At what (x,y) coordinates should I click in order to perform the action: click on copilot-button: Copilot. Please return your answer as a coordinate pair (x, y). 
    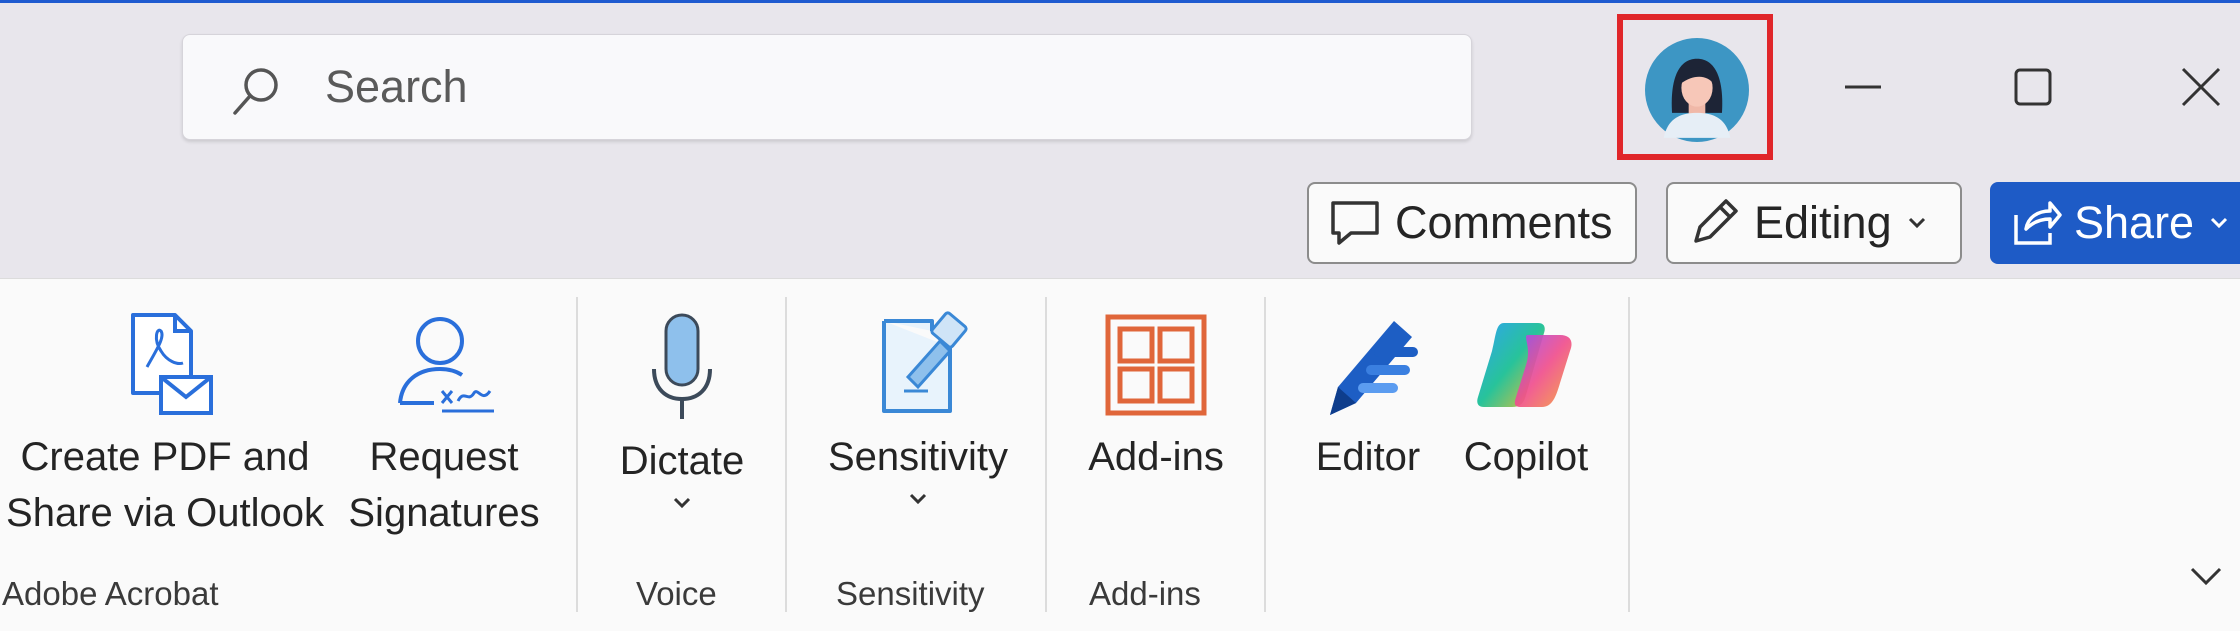
    Looking at the image, I should click on (1526, 391).